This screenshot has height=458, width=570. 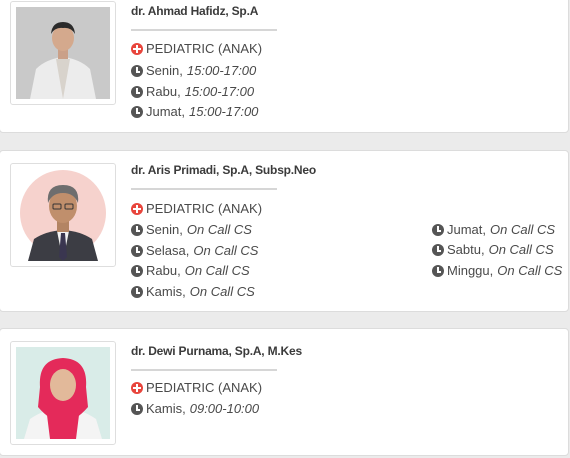 I want to click on schedule-item: Senin, On Call CS, so click(x=191, y=229).